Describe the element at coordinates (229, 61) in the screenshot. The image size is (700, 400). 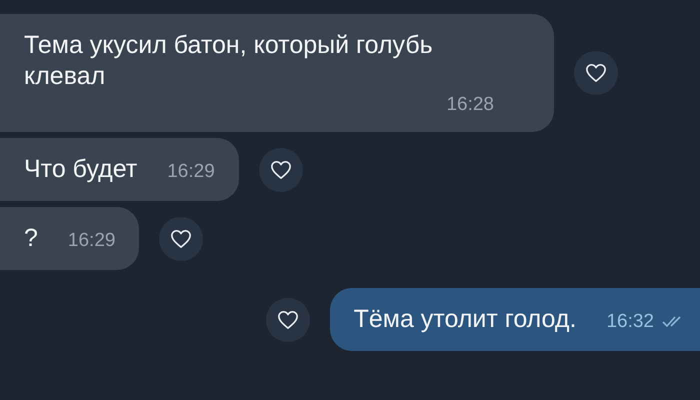
I see `message-text: Тема укусил батон, который голубь клевал` at that location.